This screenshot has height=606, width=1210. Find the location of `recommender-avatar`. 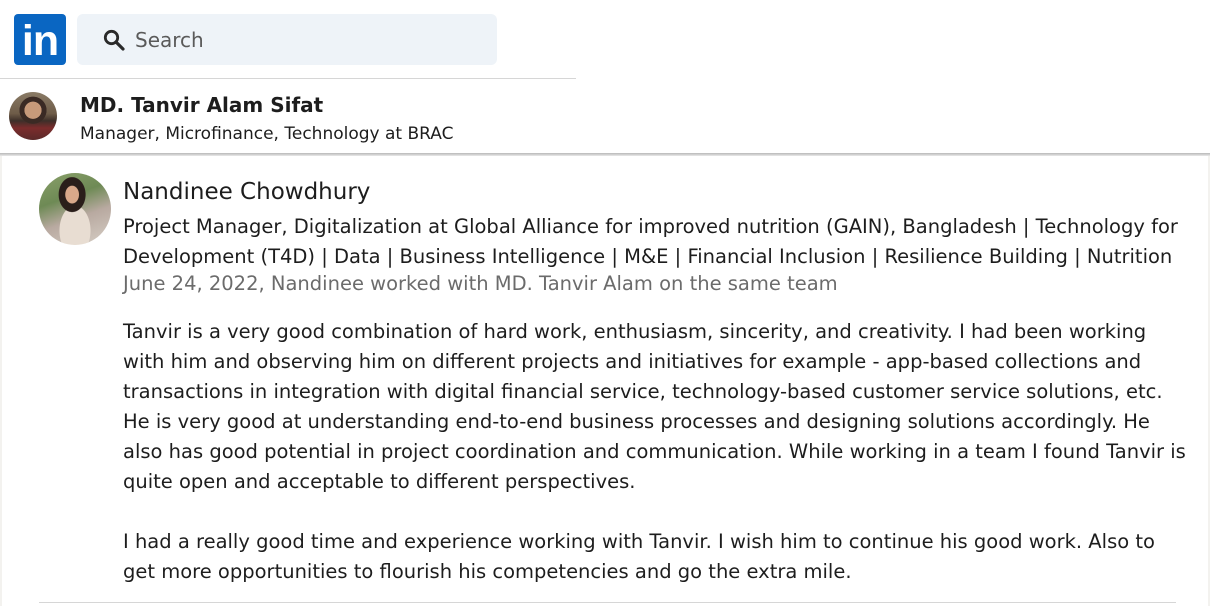

recommender-avatar is located at coordinates (75, 209).